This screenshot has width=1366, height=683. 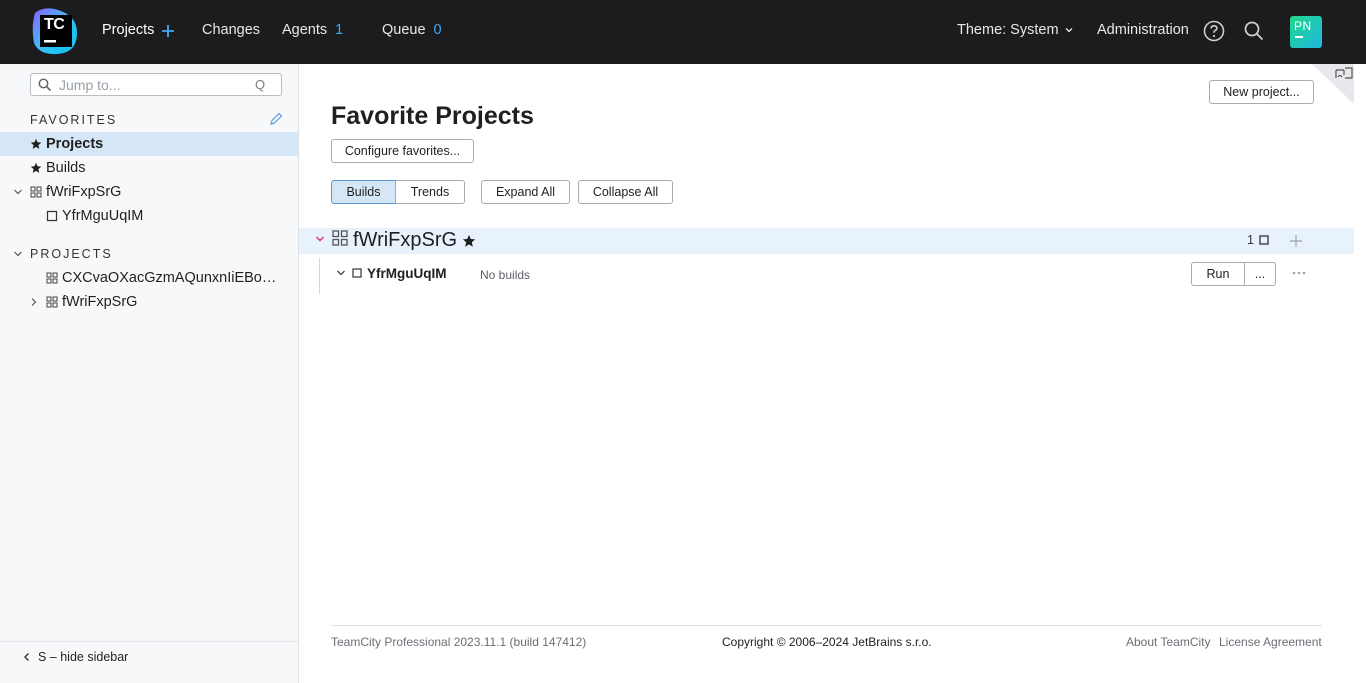 I want to click on avatar: PN, so click(x=1306, y=32).